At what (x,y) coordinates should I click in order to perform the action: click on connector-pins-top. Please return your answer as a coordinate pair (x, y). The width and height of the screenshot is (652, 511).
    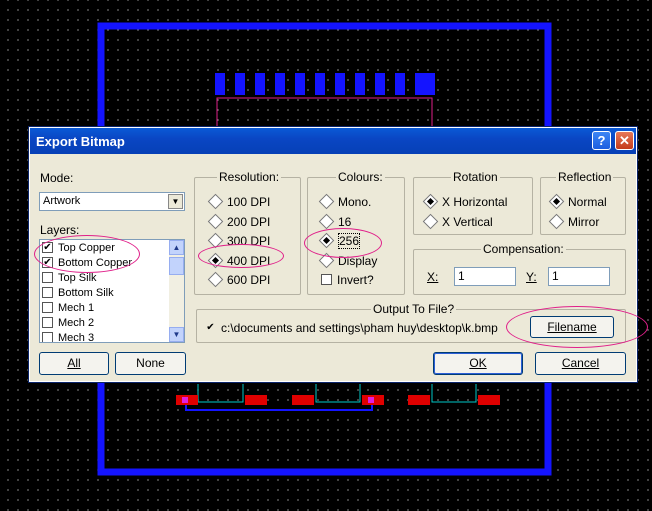
    Looking at the image, I should click on (325, 84).